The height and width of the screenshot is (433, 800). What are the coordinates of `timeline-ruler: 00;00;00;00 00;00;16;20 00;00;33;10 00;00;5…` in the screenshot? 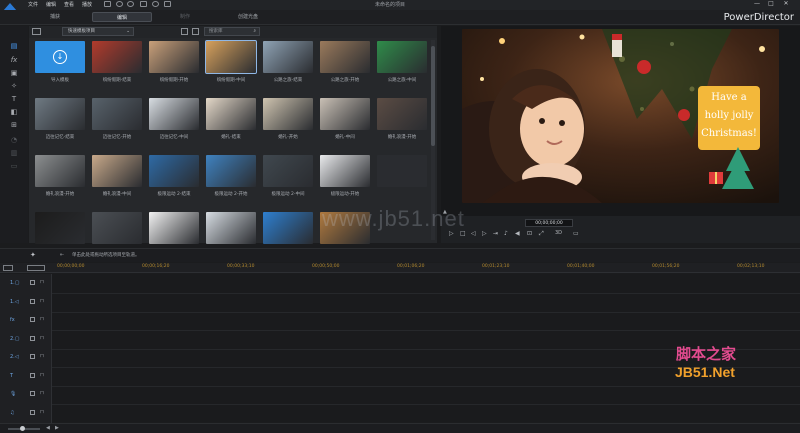 It's located at (400, 268).